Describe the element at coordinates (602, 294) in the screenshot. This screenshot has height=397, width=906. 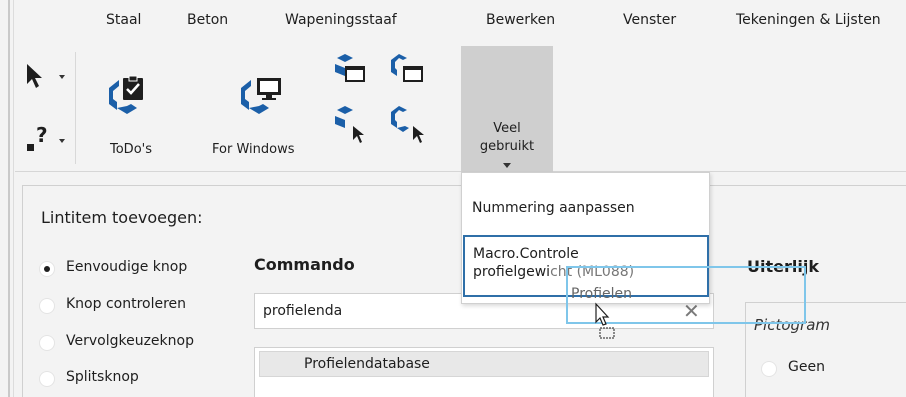
I see `drag-preview-label: Profielen` at that location.